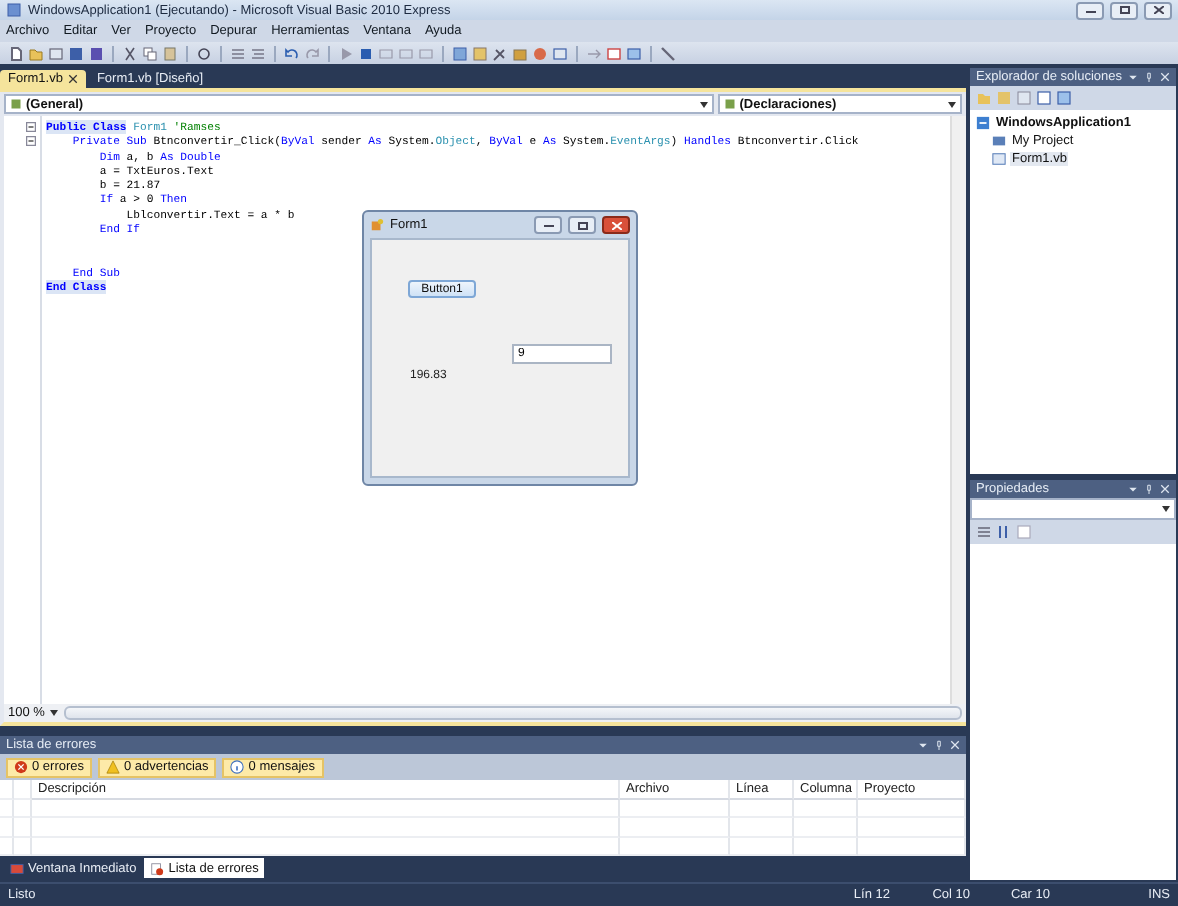 The image size is (1178, 906). Describe the element at coordinates (113, 767) in the screenshot. I see `warning-icon` at that location.